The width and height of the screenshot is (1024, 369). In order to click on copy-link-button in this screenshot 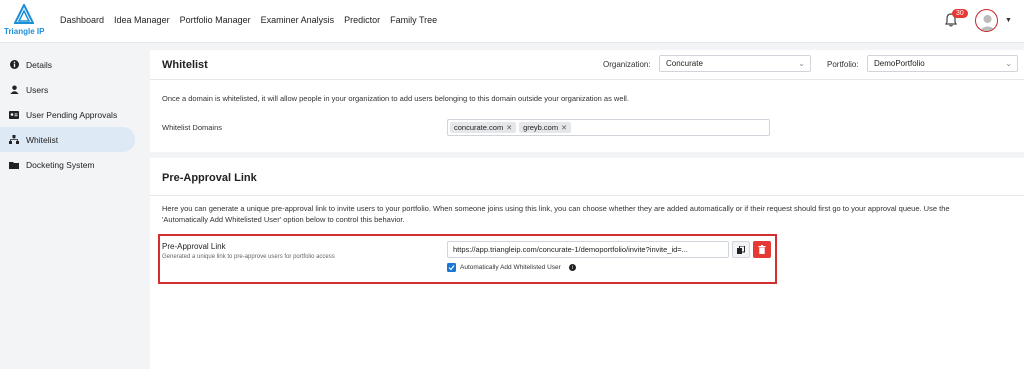, I will do `click(741, 249)`.